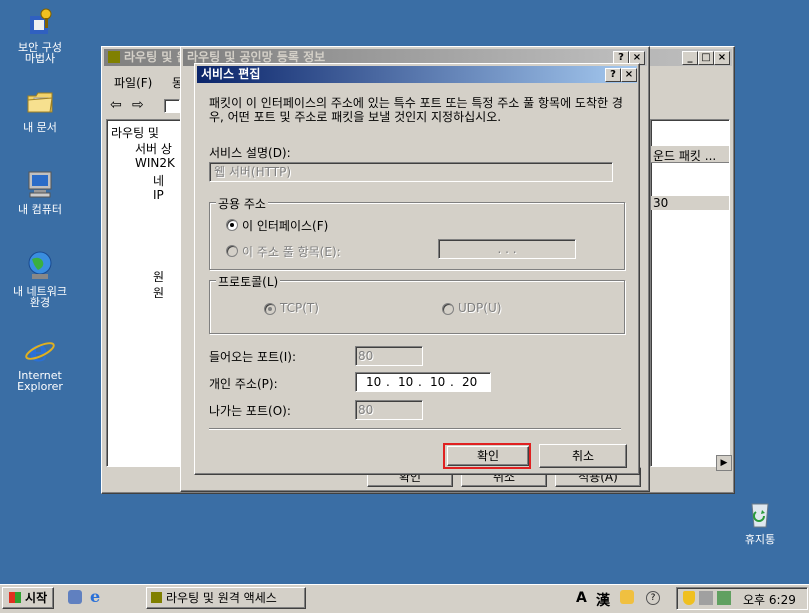  Describe the element at coordinates (155, 163) in the screenshot. I see `tree-item: WIN2K` at that location.